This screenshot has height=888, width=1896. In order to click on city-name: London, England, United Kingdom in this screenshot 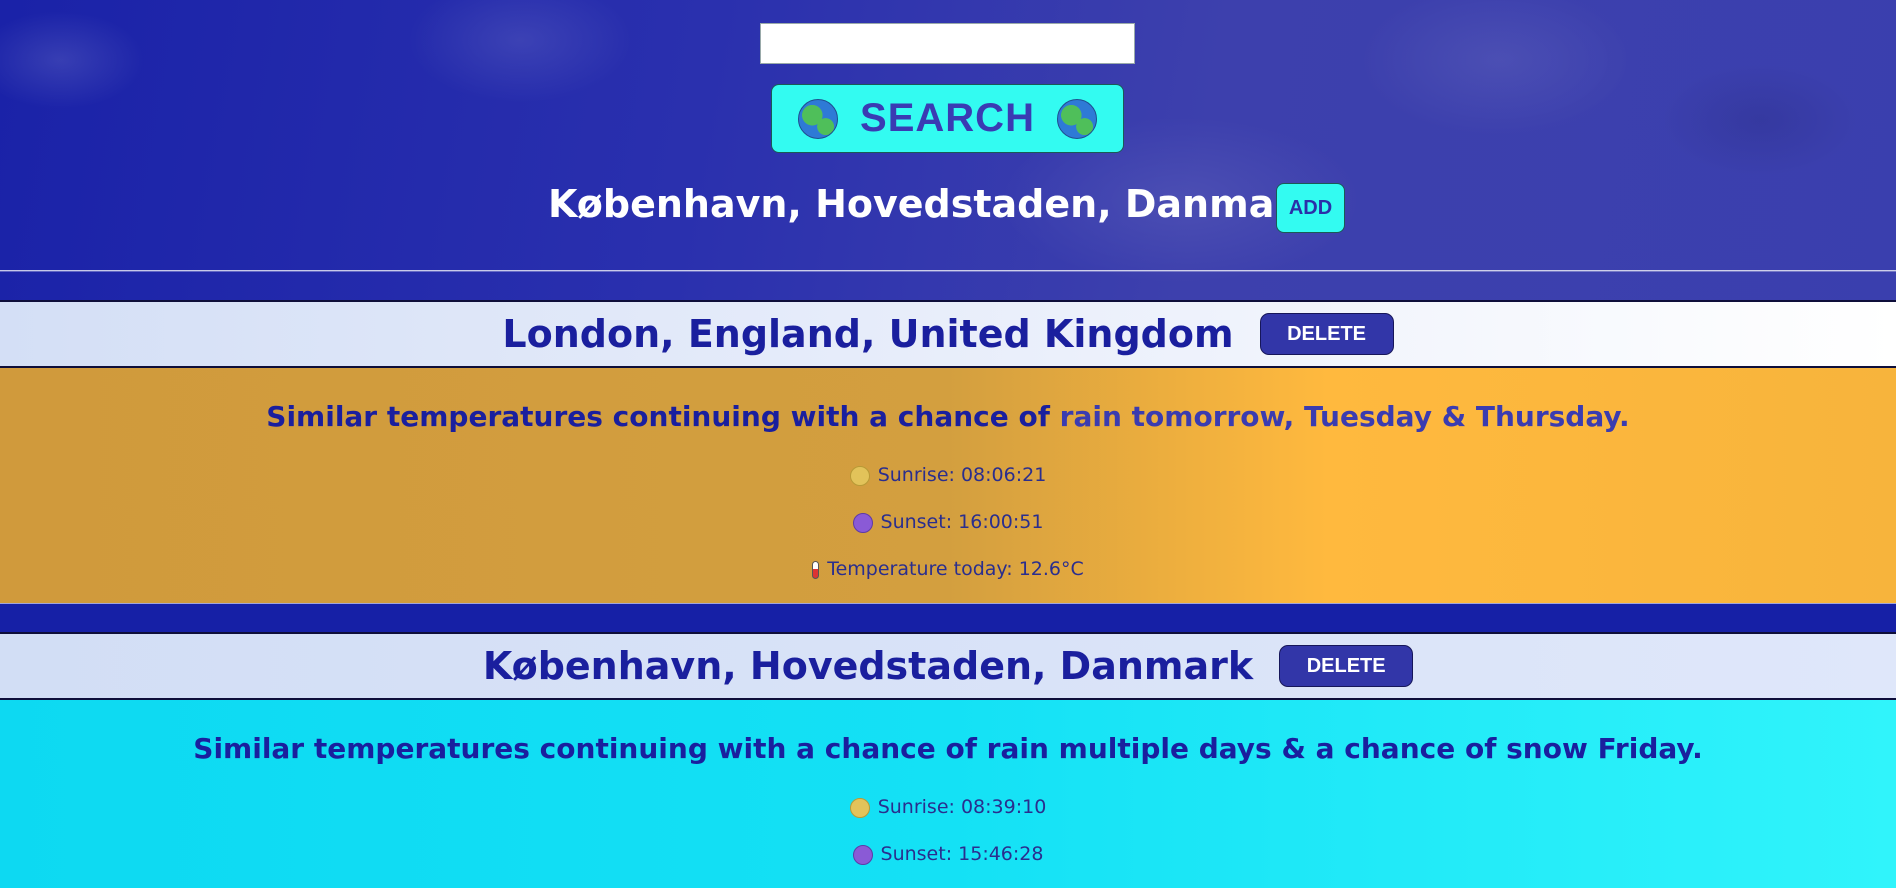, I will do `click(868, 334)`.